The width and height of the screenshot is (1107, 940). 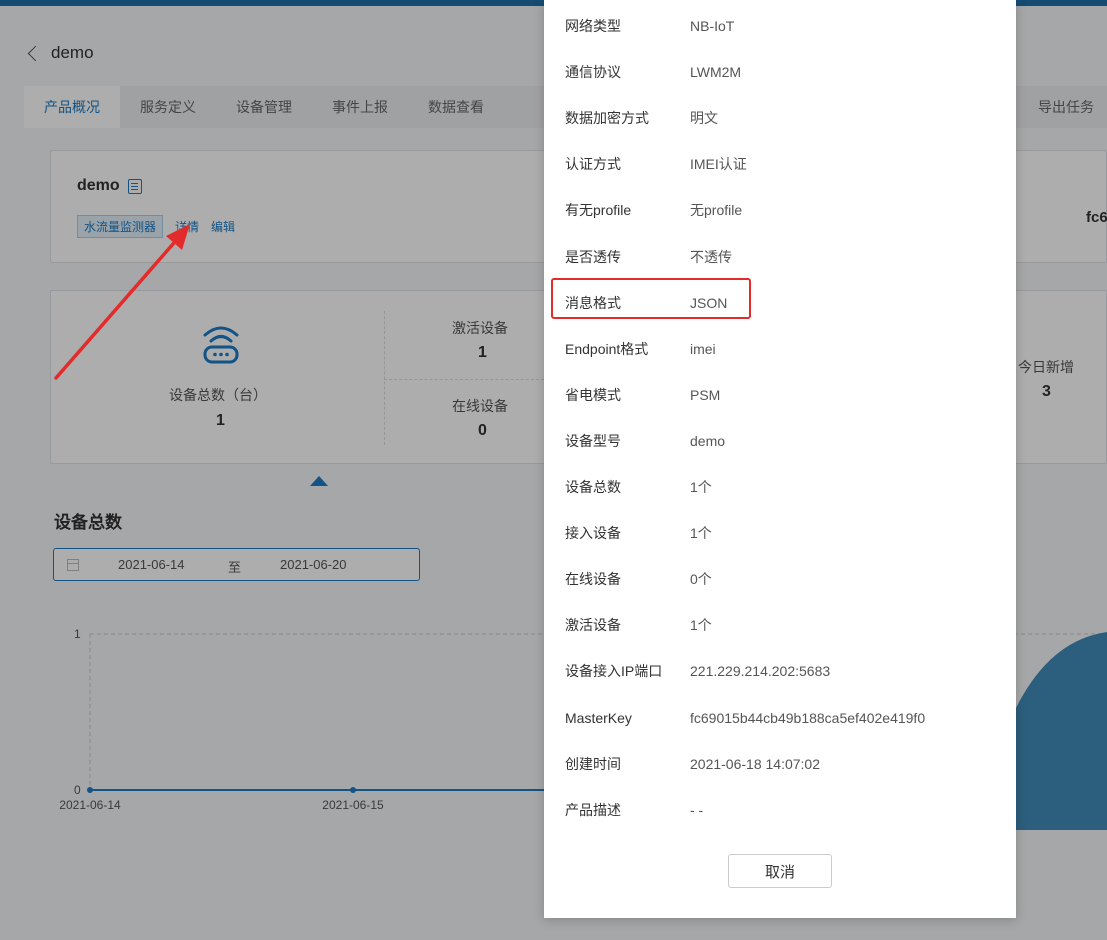 What do you see at coordinates (712, 26) in the screenshot?
I see `detail-value: NB-IoT` at bounding box center [712, 26].